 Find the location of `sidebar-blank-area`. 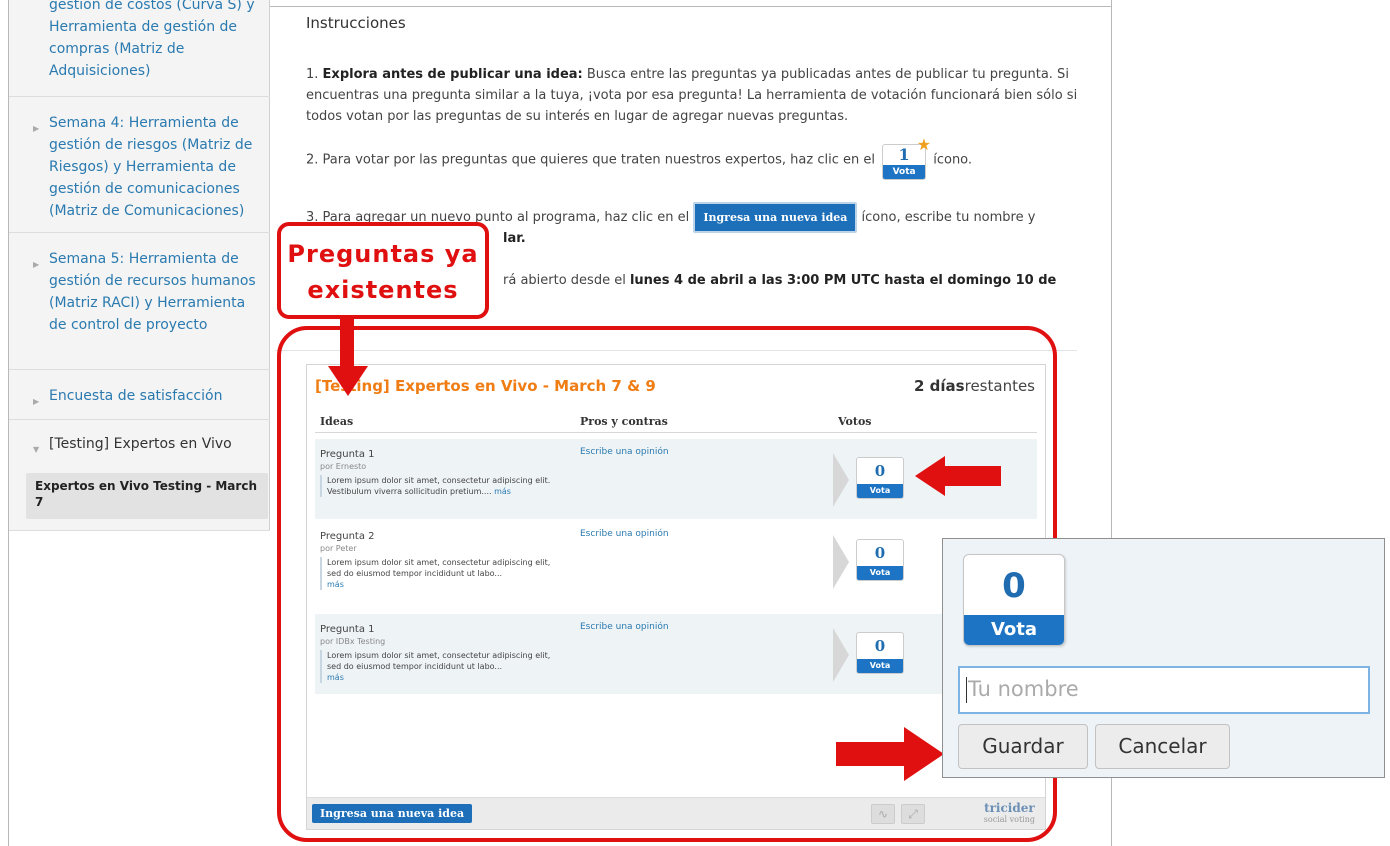

sidebar-blank-area is located at coordinates (139, 688).